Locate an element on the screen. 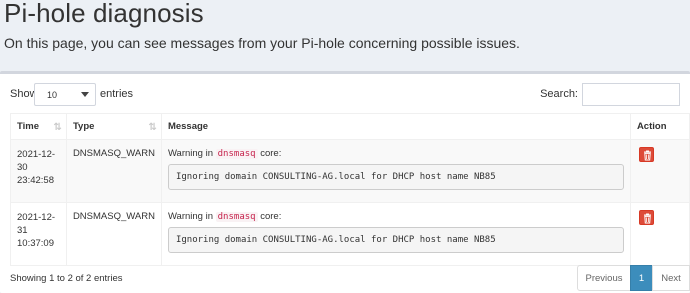  page-1-button: 1 is located at coordinates (641, 278).